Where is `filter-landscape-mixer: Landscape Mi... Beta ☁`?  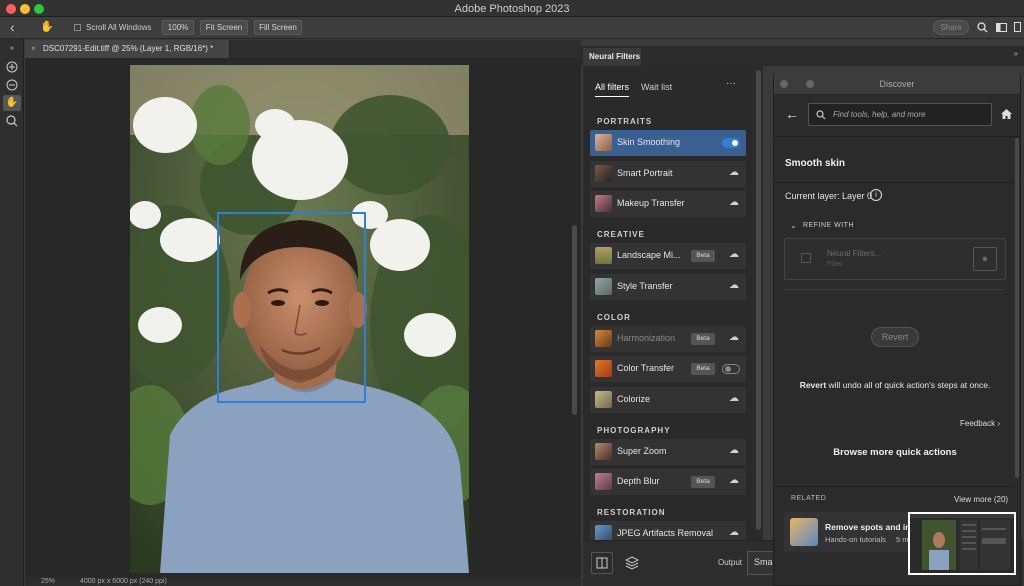 filter-landscape-mixer: Landscape Mi... Beta ☁ is located at coordinates (668, 256).